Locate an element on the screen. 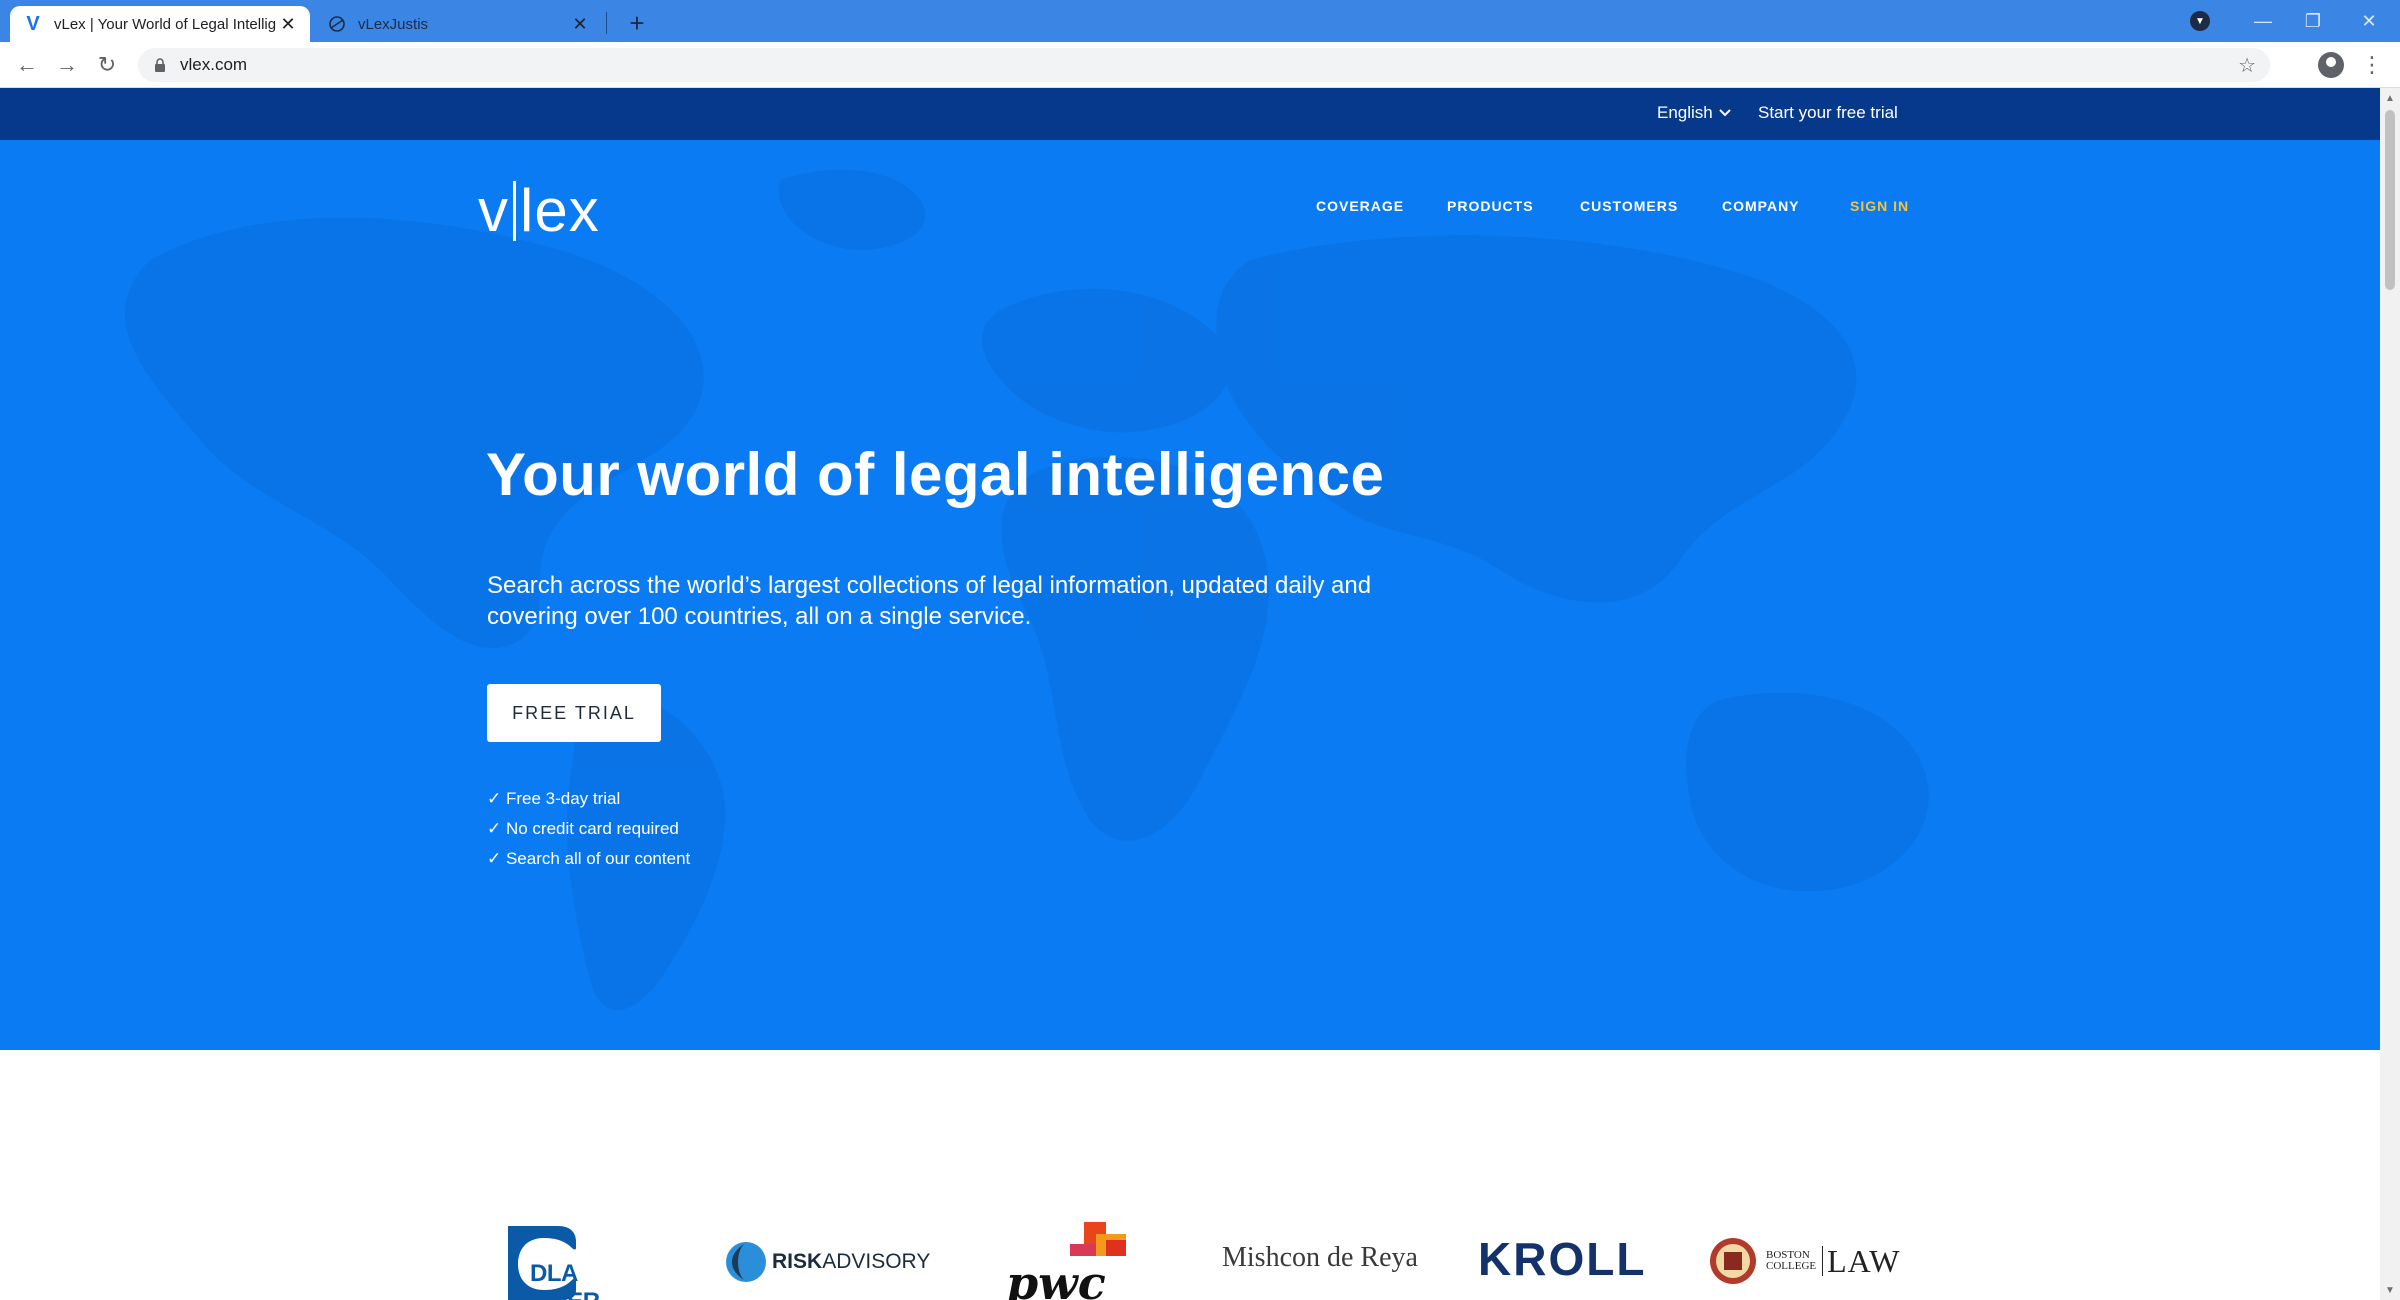  nav-customers: CUSTOMERS is located at coordinates (1629, 206).